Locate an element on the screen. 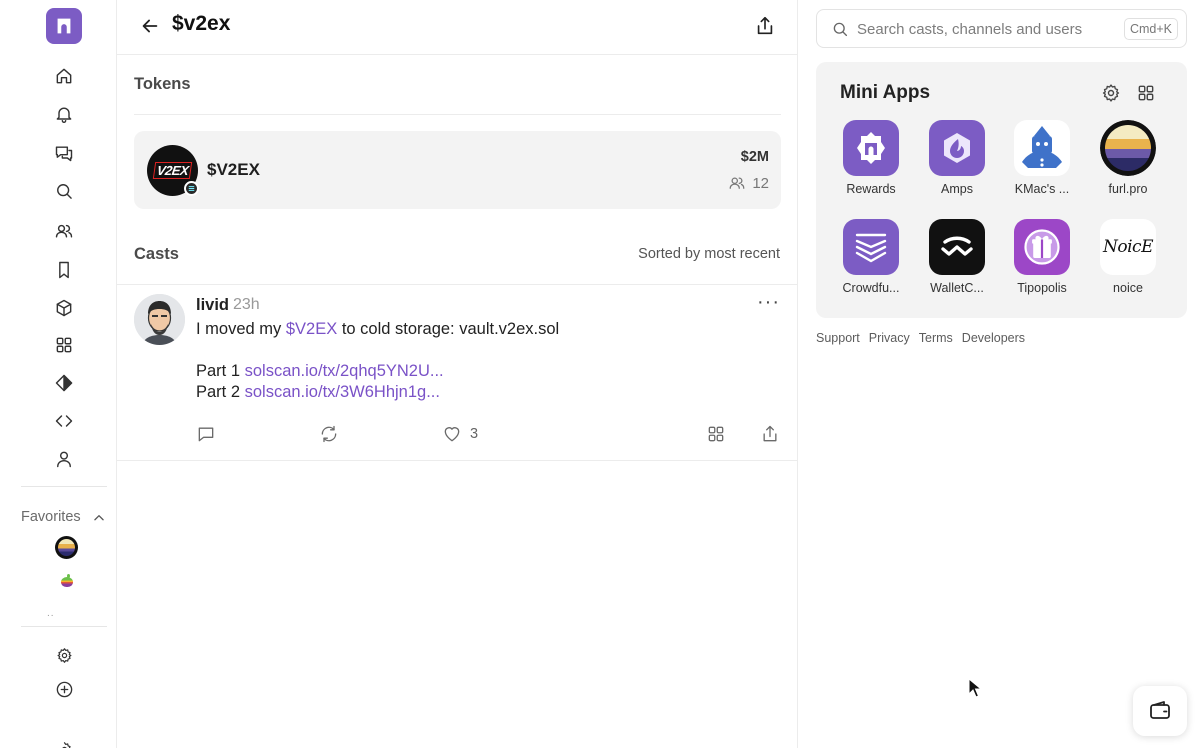 This screenshot has height=748, width=1200. left-sidebar: Favorites .. is located at coordinates (58, 374).